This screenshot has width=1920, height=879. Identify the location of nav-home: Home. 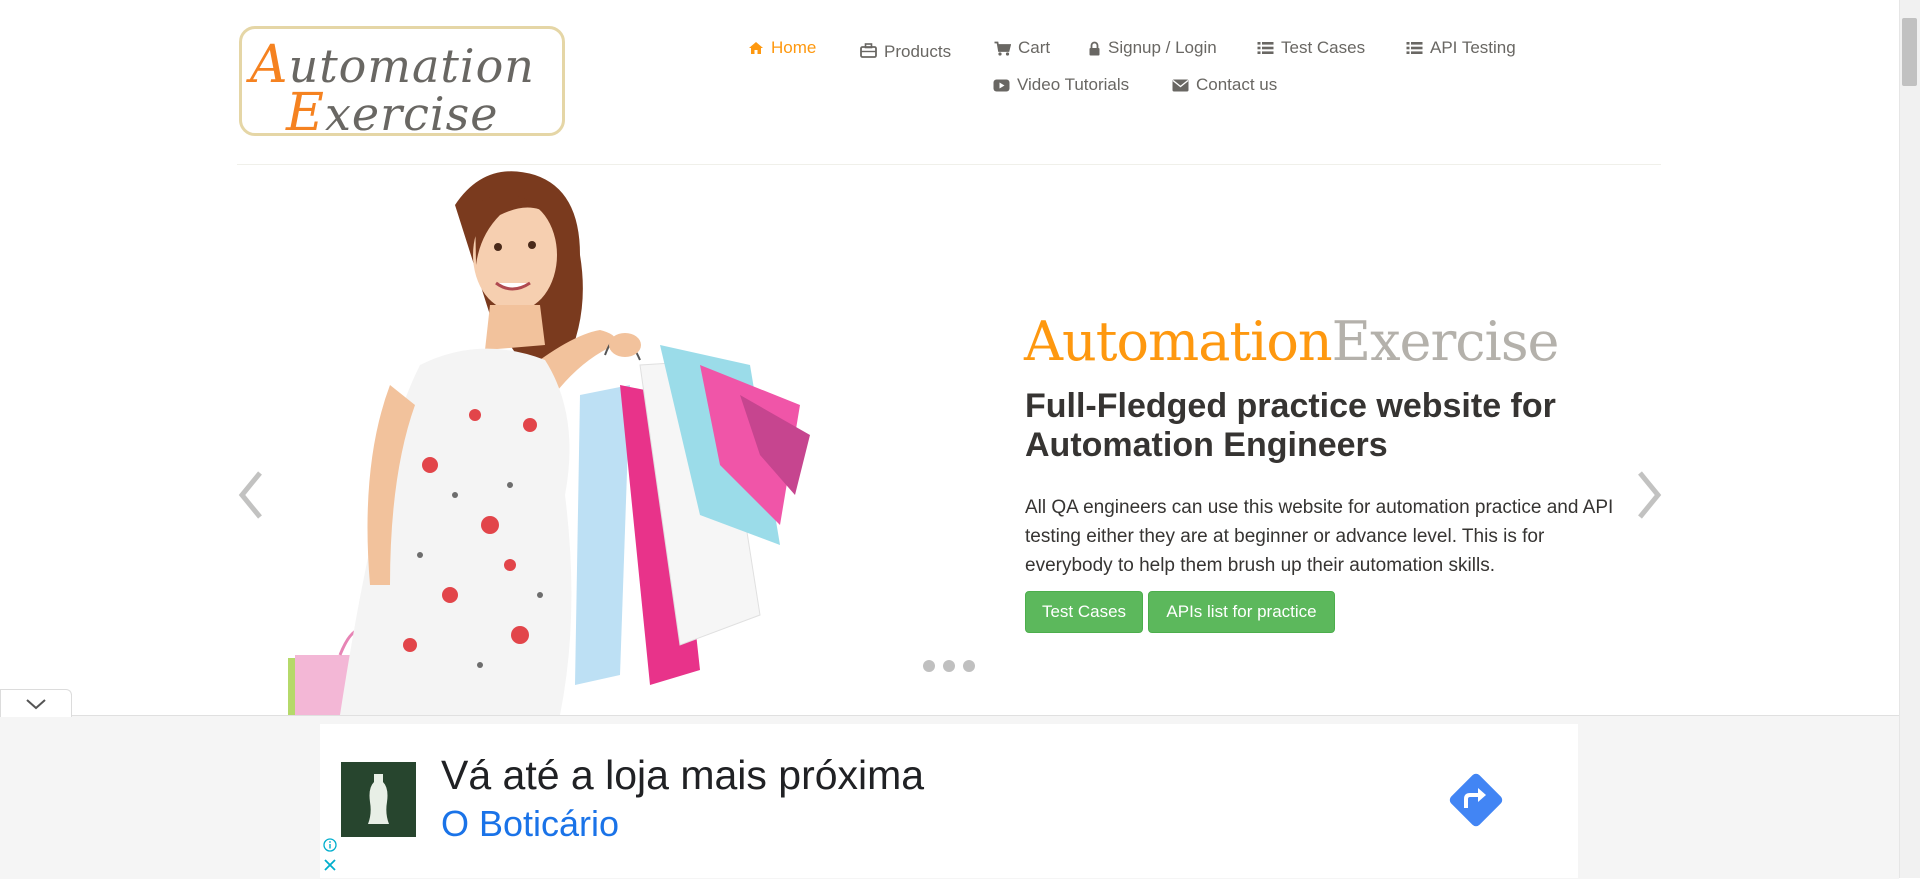
(782, 48).